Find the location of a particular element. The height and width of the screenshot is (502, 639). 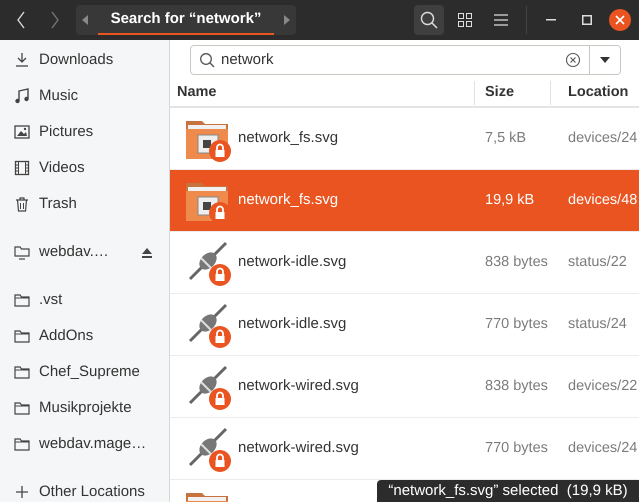

sidebar-item: Pictures is located at coordinates (84, 132).